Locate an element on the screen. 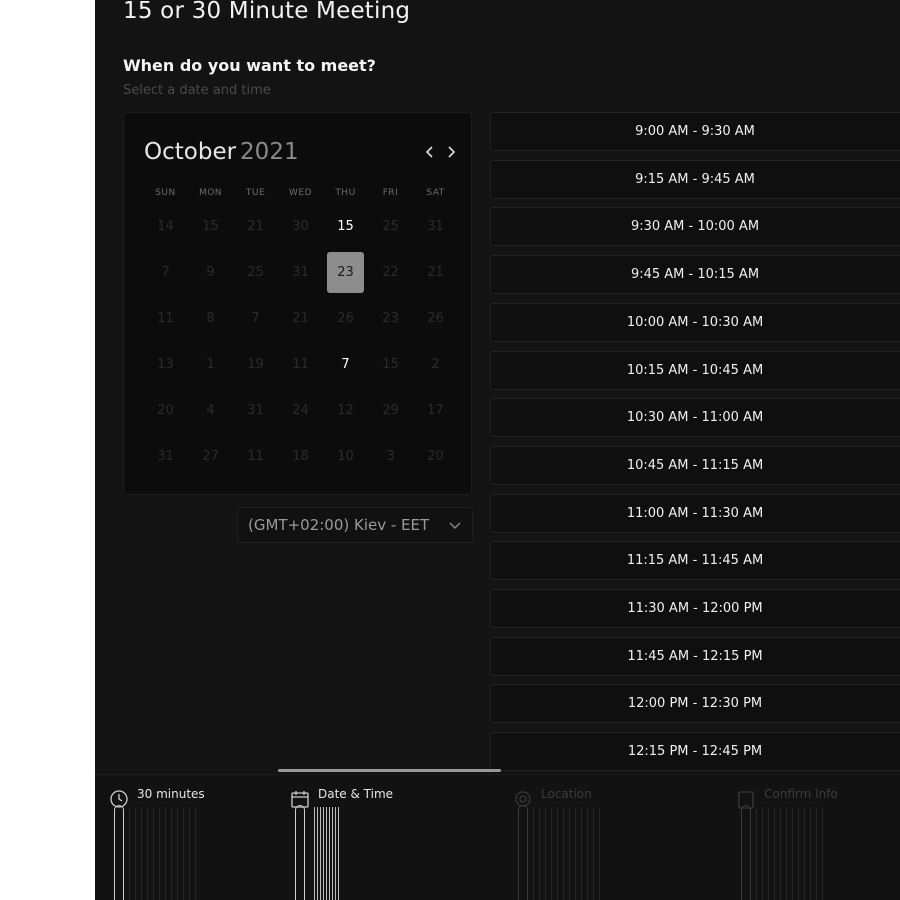  calendar-day: 27 is located at coordinates (210, 456).